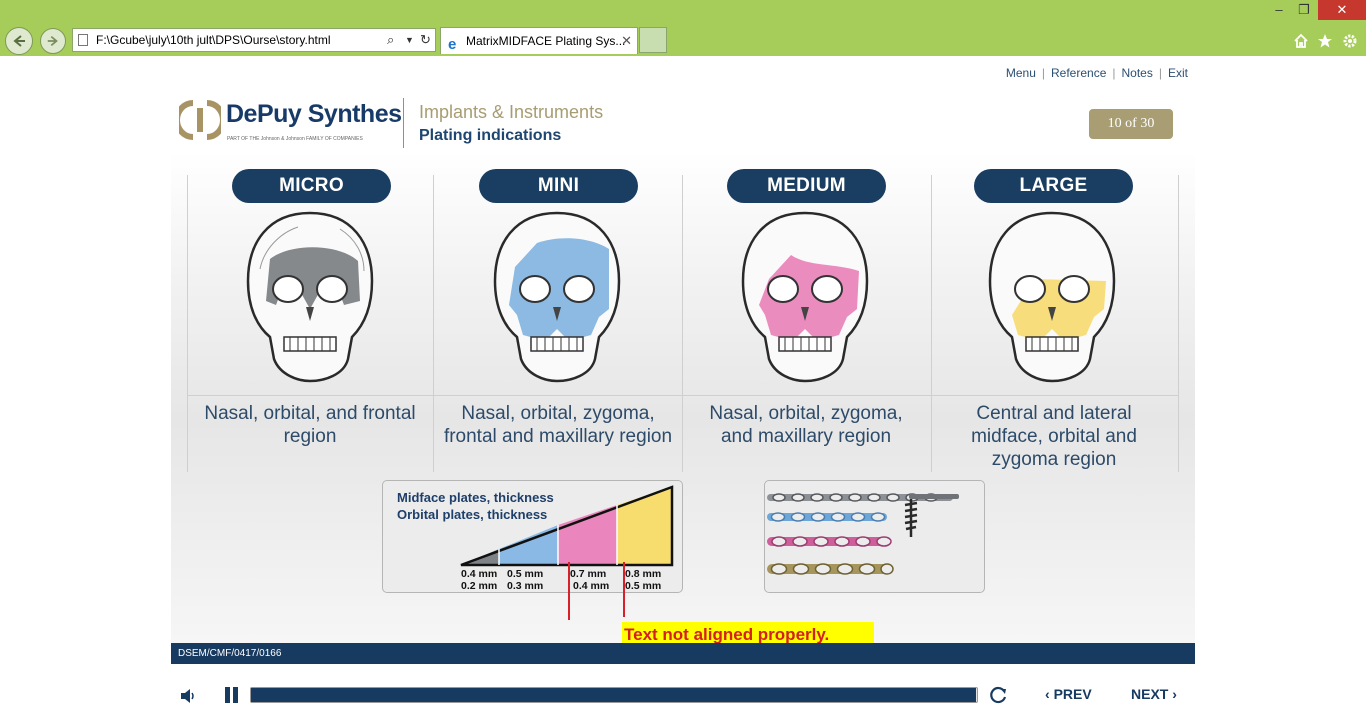 Image resolution: width=1366 pixels, height=728 pixels. I want to click on bone-plates-image, so click(863, 534).